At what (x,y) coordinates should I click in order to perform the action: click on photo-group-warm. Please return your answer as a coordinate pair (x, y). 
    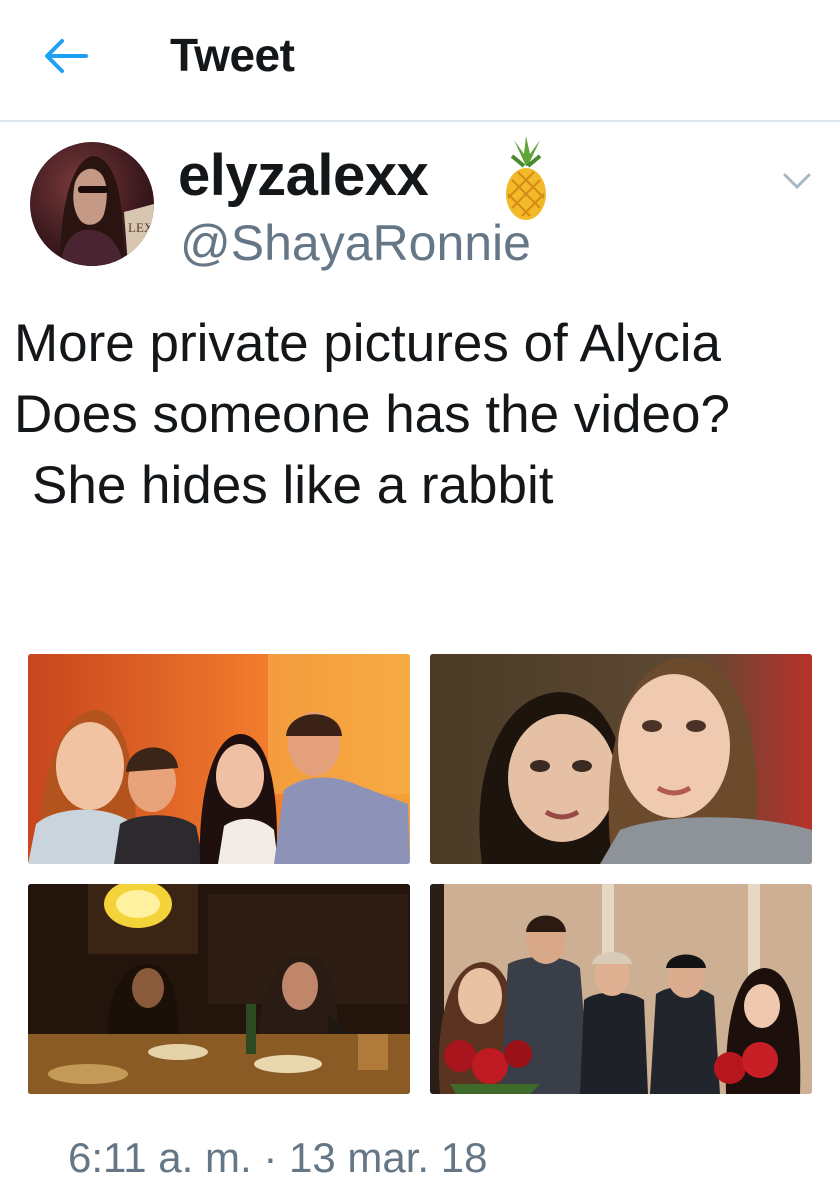
    Looking at the image, I should click on (219, 759).